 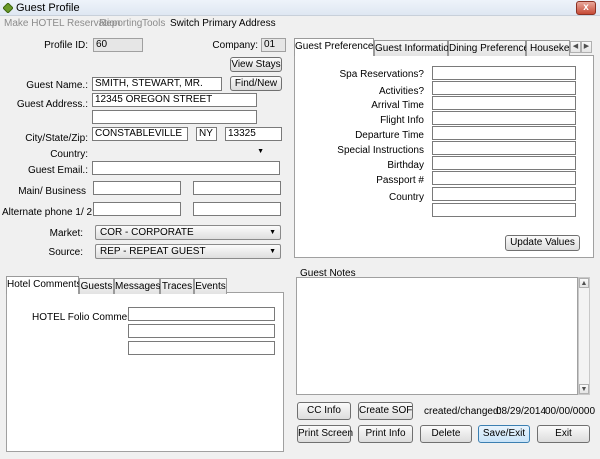 What do you see at coordinates (201, 331) in the screenshot?
I see `folio-comment-line2` at bounding box center [201, 331].